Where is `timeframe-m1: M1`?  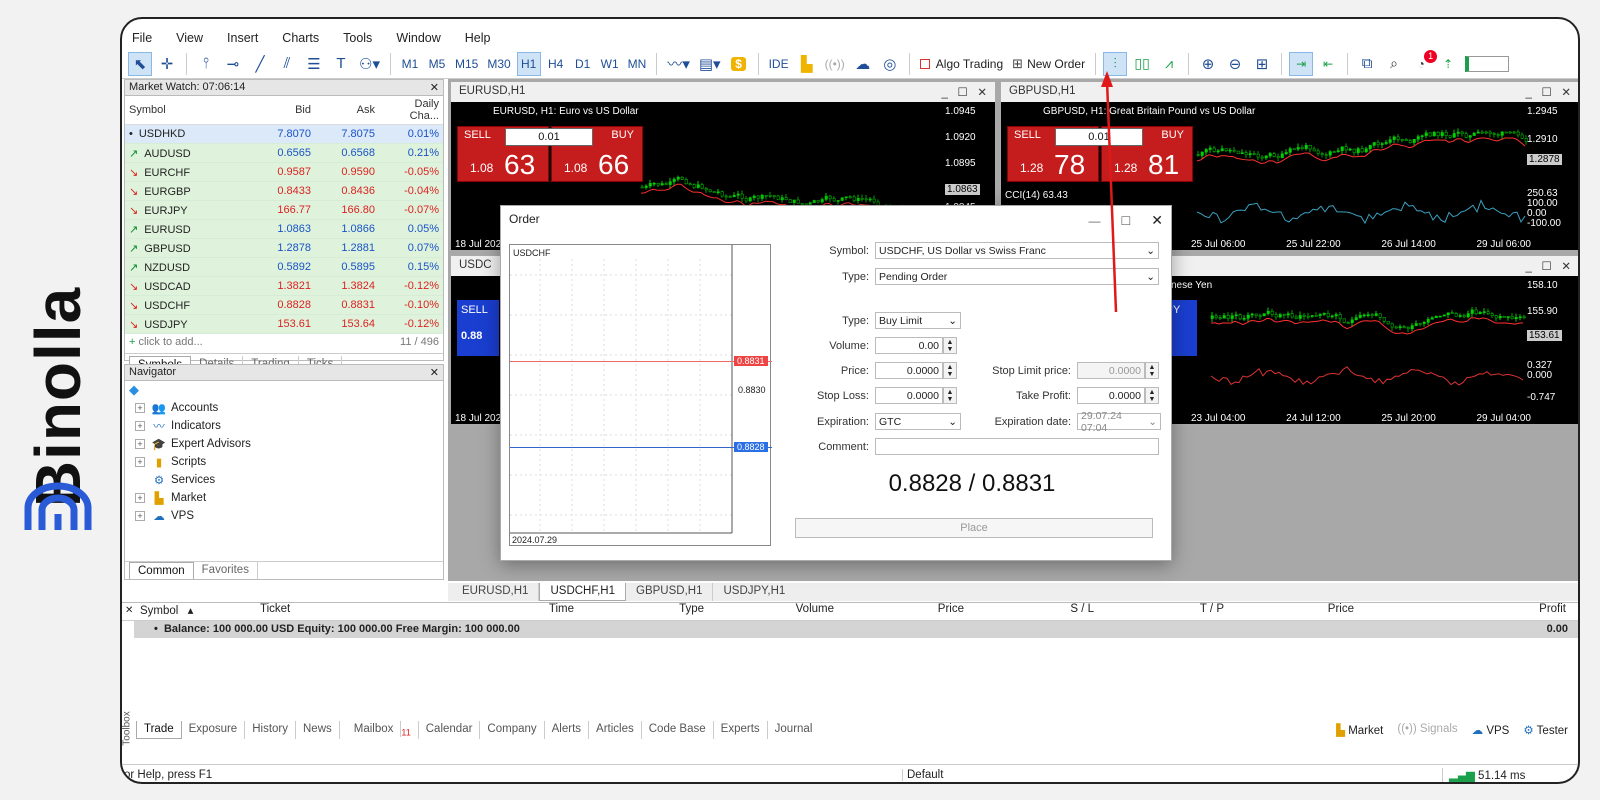
timeframe-m1: M1 is located at coordinates (410, 64).